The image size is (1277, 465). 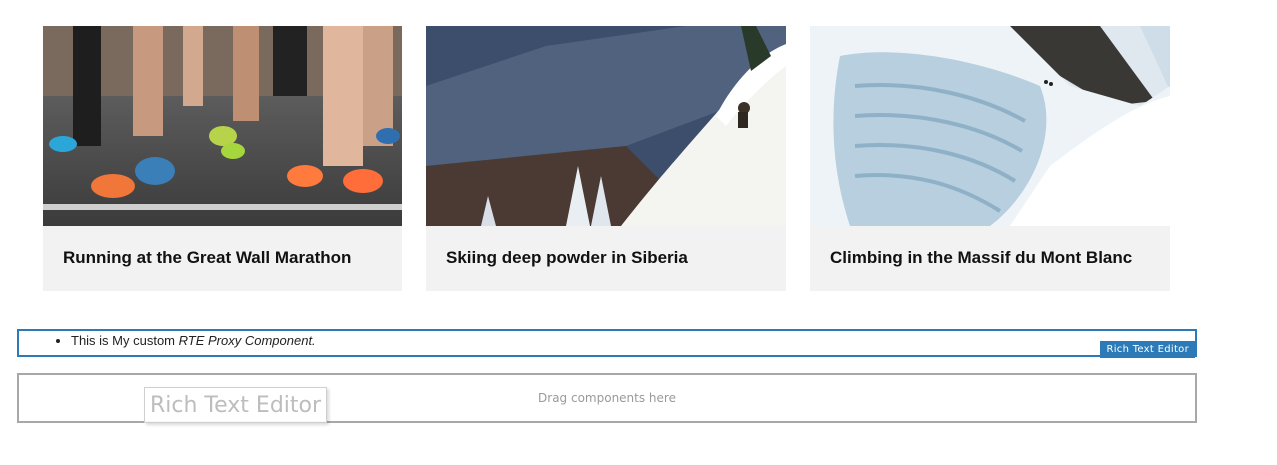 What do you see at coordinates (981, 258) in the screenshot?
I see `card-title: Climbing in the Massif du Mont Blanc` at bounding box center [981, 258].